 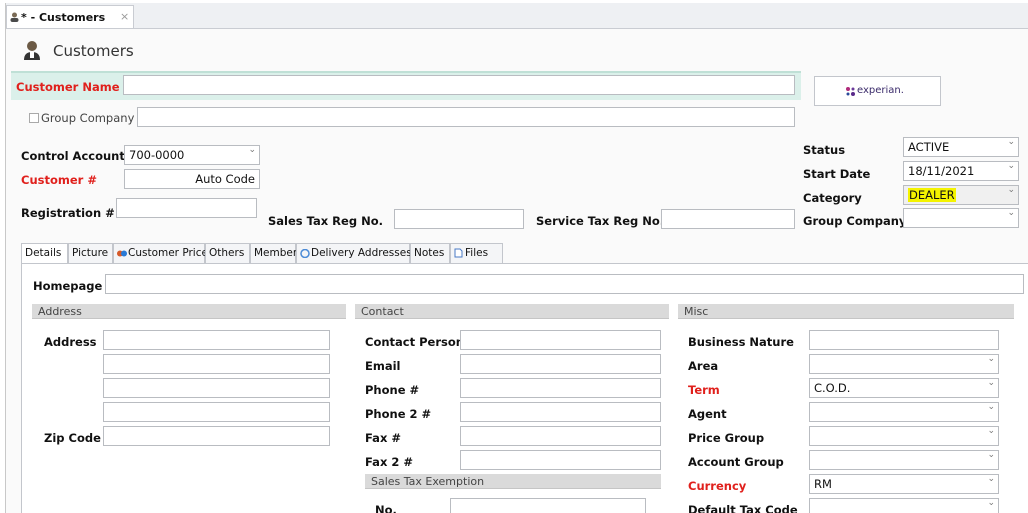 I want to click on fax2-label: Fax 2 #, so click(x=389, y=462).